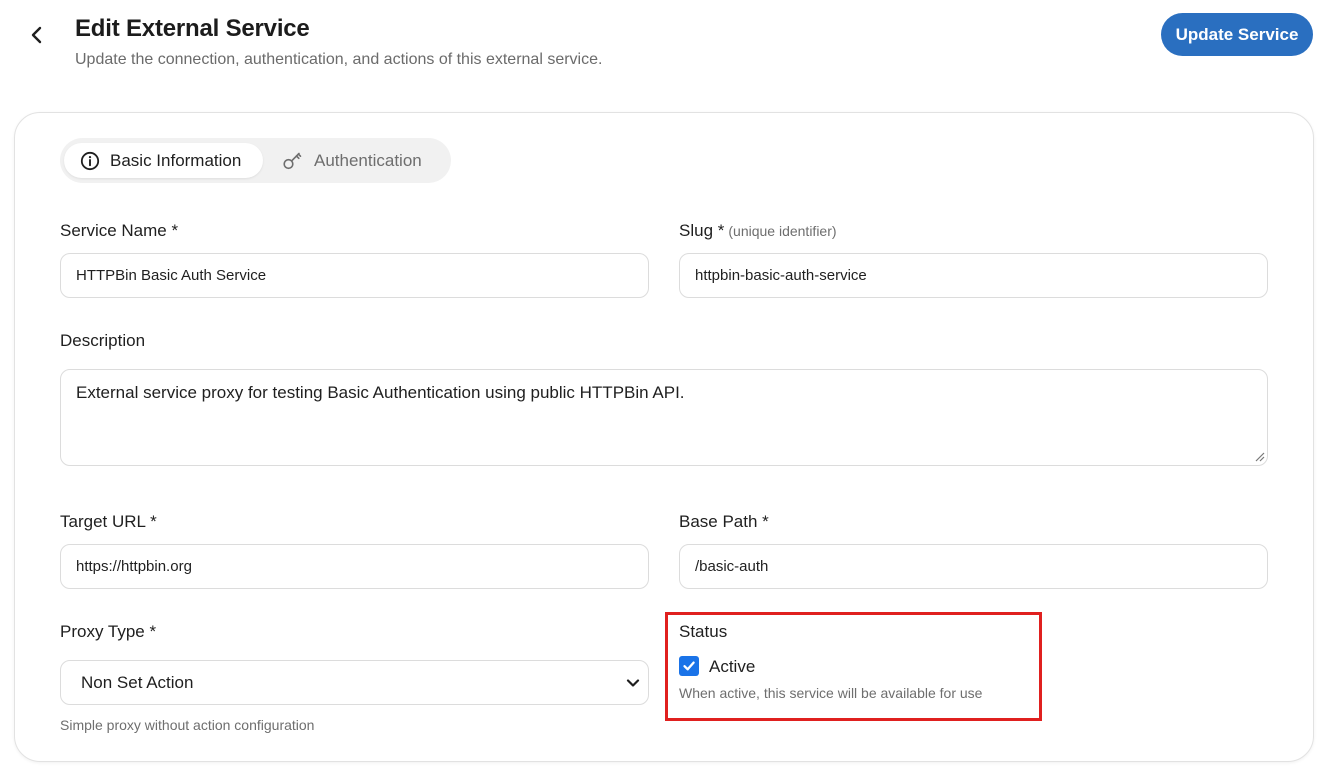 This screenshot has height=777, width=1336. What do you see at coordinates (354, 682) in the screenshot?
I see `proxy-type-select: Non Set Action` at bounding box center [354, 682].